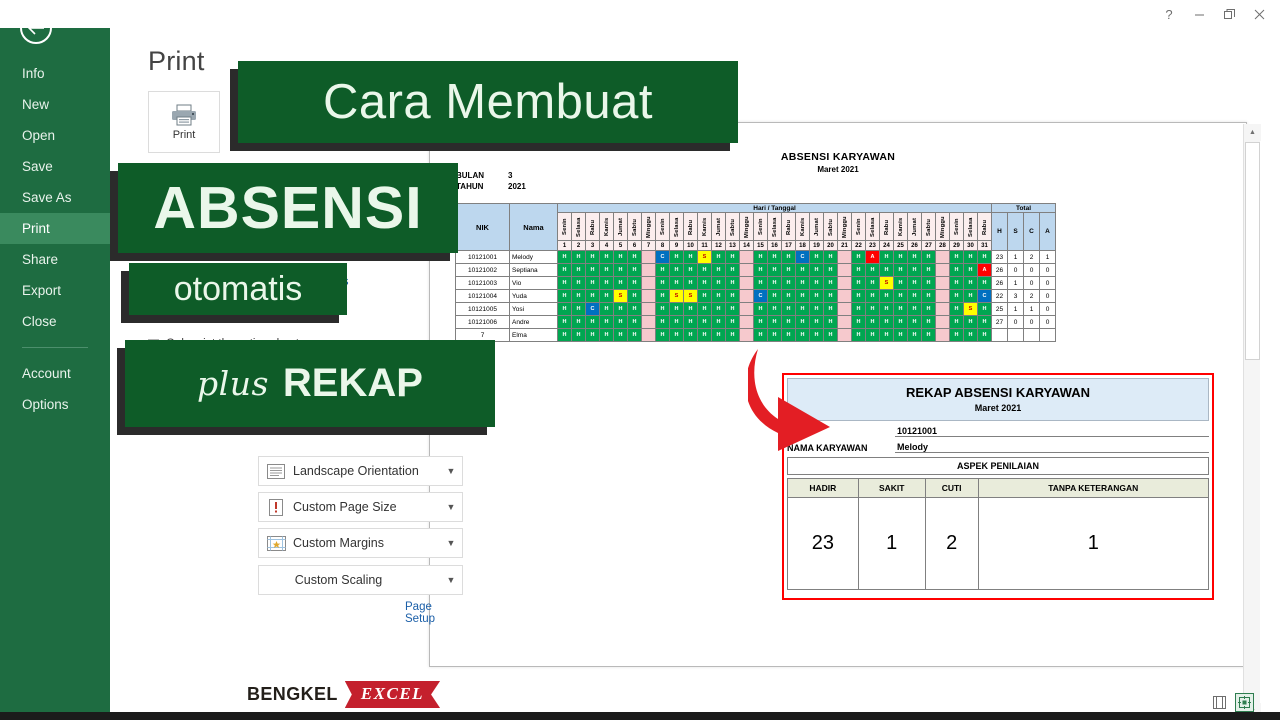 This screenshot has height=720, width=1280. What do you see at coordinates (984, 270) in the screenshot?
I see `cell-attendance: A` at bounding box center [984, 270].